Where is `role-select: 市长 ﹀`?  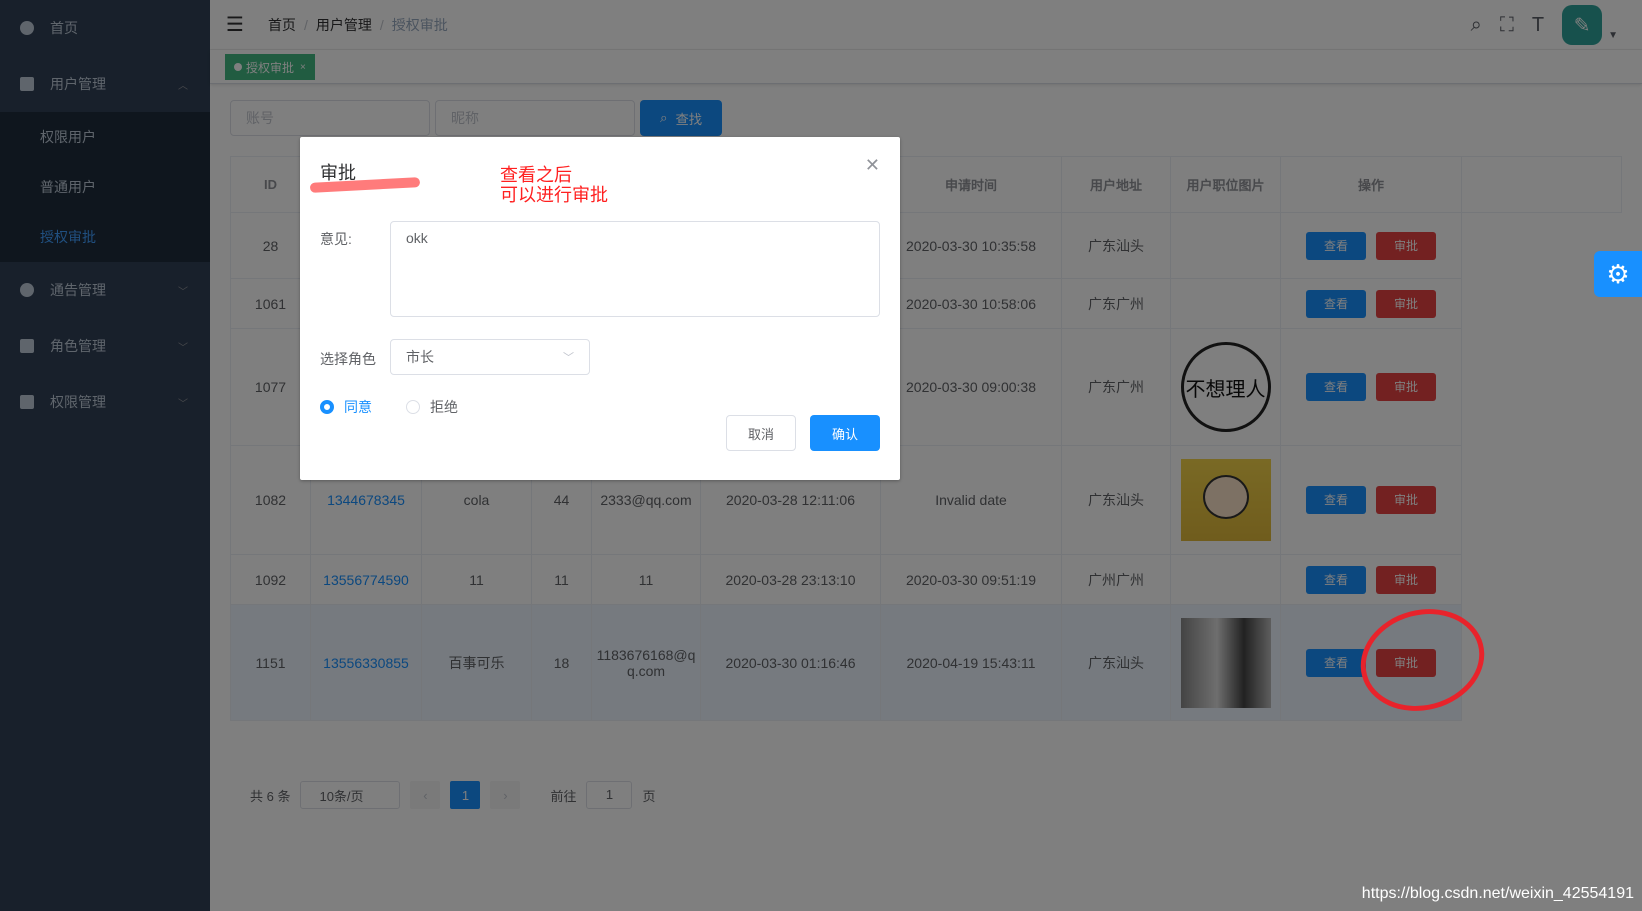
role-select: 市长 ﹀ is located at coordinates (490, 357).